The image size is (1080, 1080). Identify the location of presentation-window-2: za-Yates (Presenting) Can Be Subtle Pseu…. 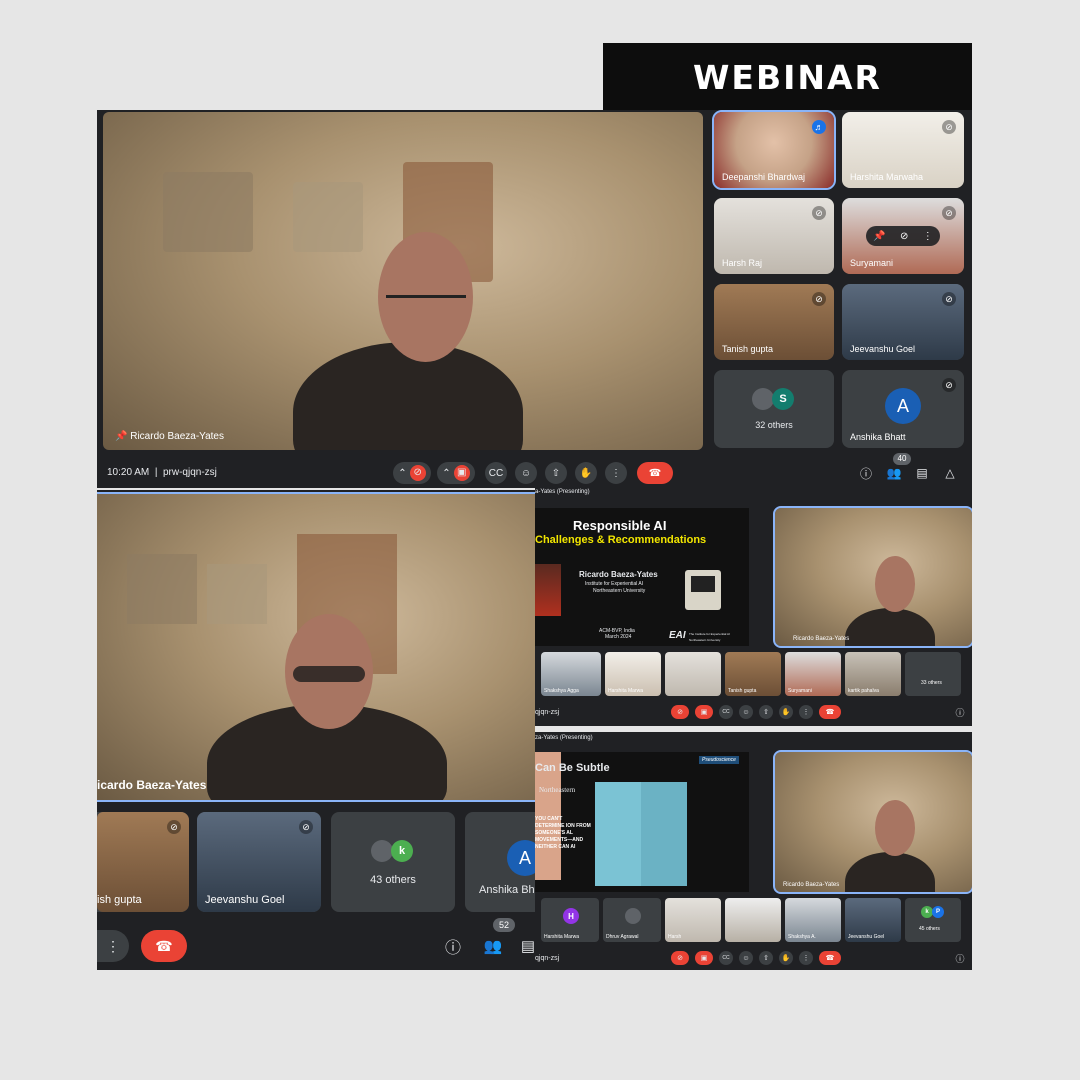
(753, 851).